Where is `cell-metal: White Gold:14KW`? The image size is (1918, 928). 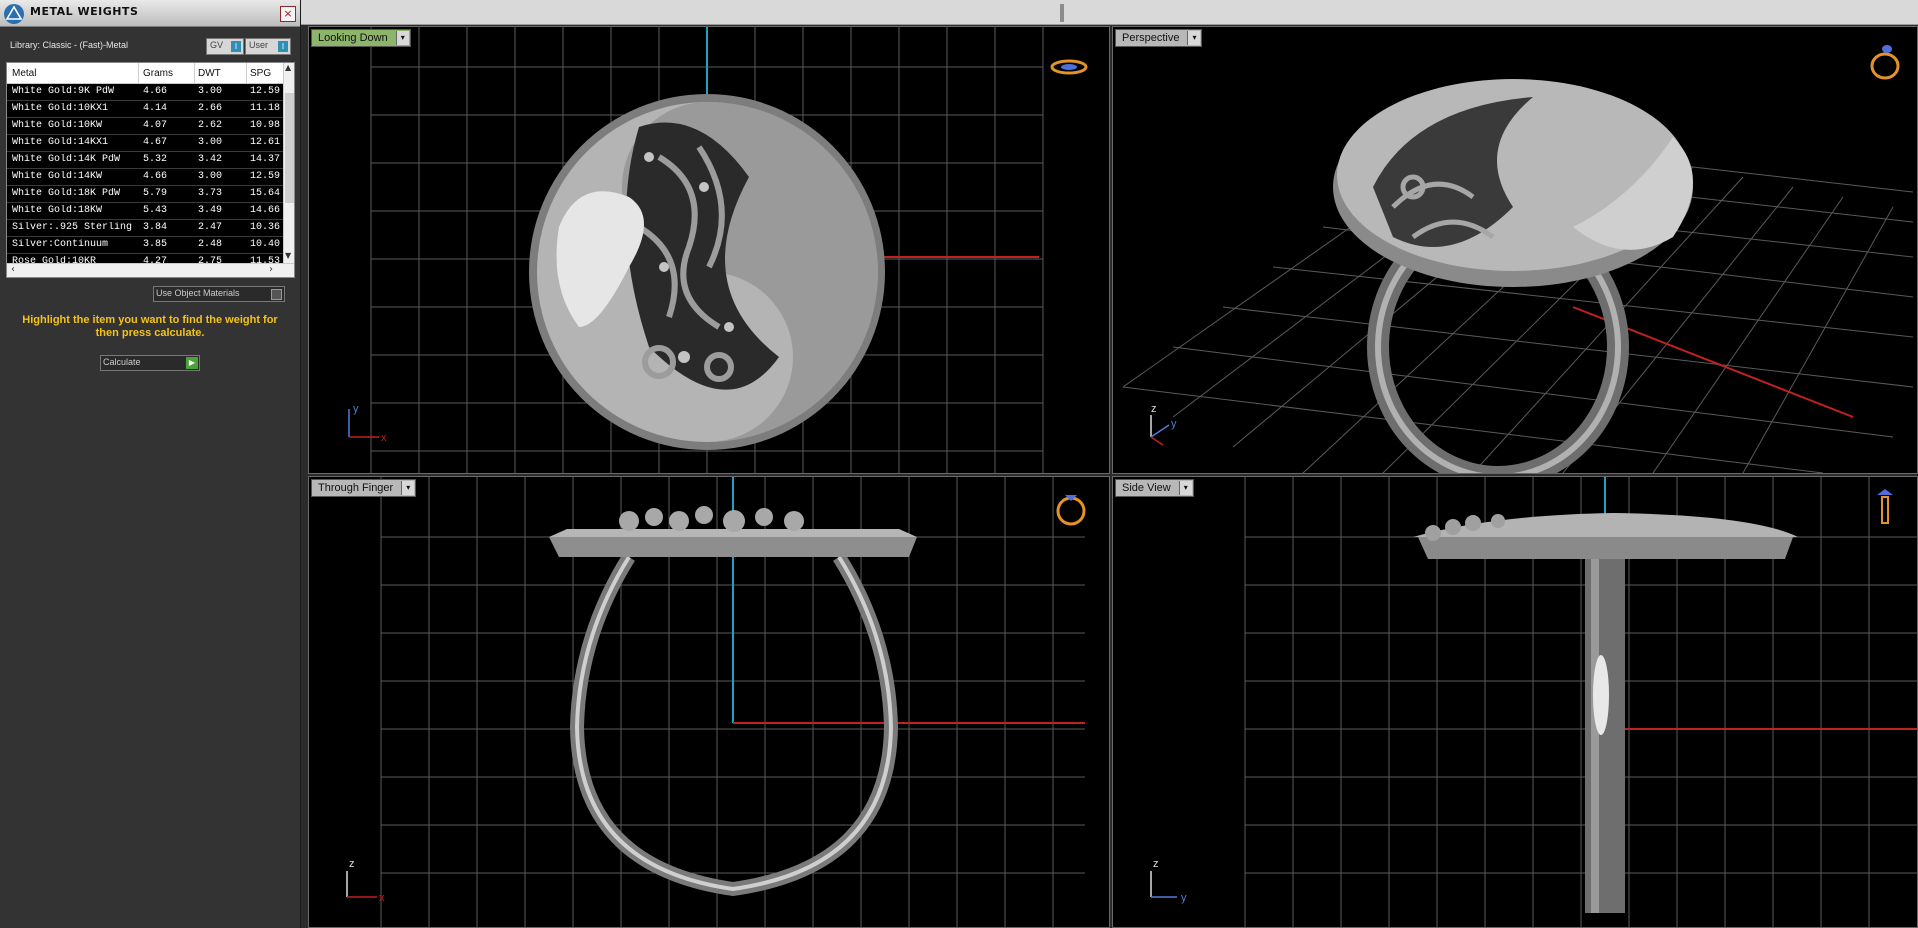 cell-metal: White Gold:14KW is located at coordinates (57, 176).